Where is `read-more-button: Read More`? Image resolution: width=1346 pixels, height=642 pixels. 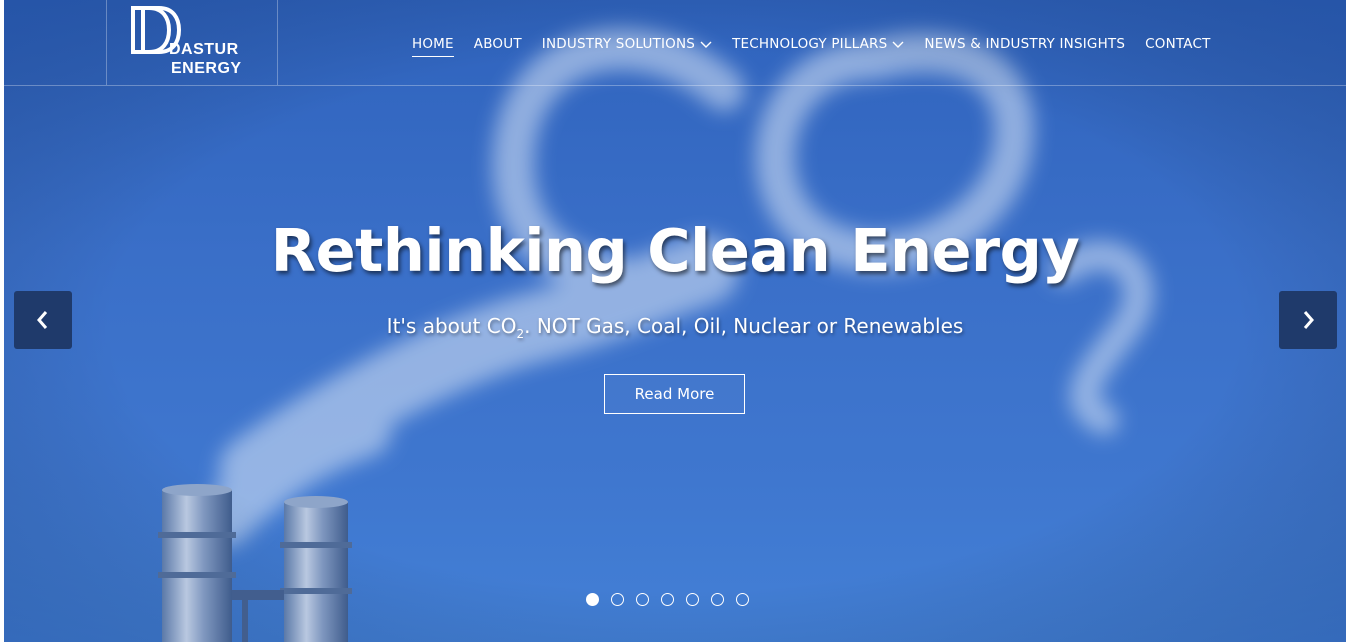 read-more-button: Read More is located at coordinates (674, 394).